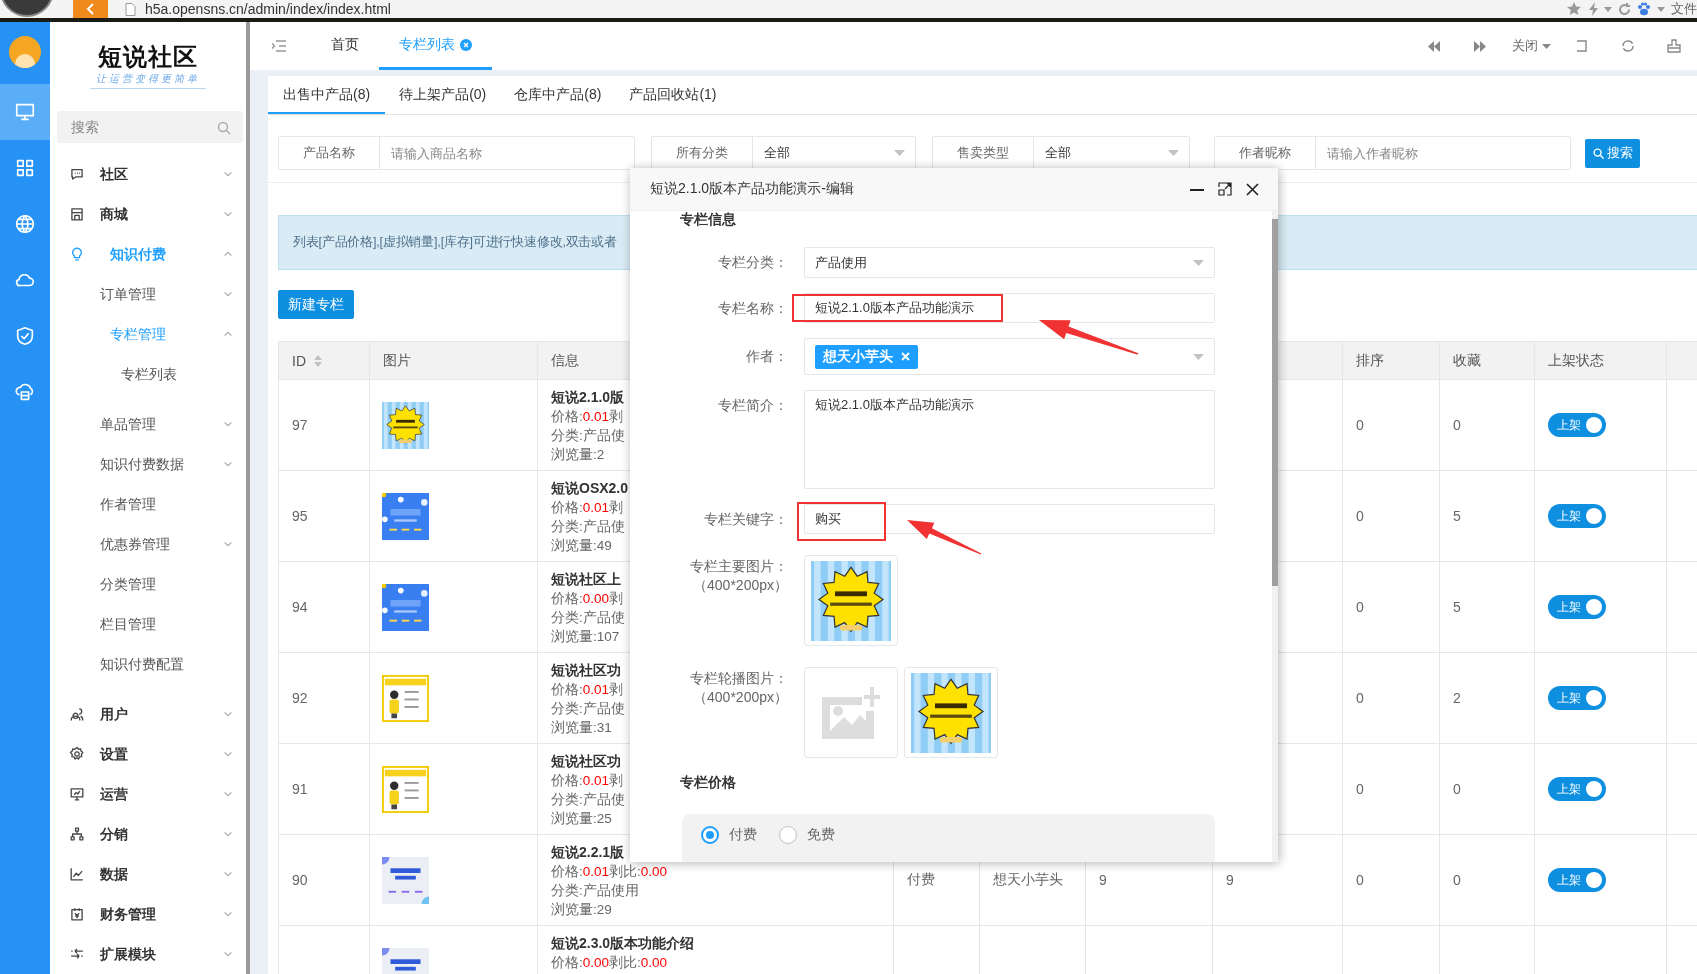  I want to click on table-cell: 2, so click(1487, 698).